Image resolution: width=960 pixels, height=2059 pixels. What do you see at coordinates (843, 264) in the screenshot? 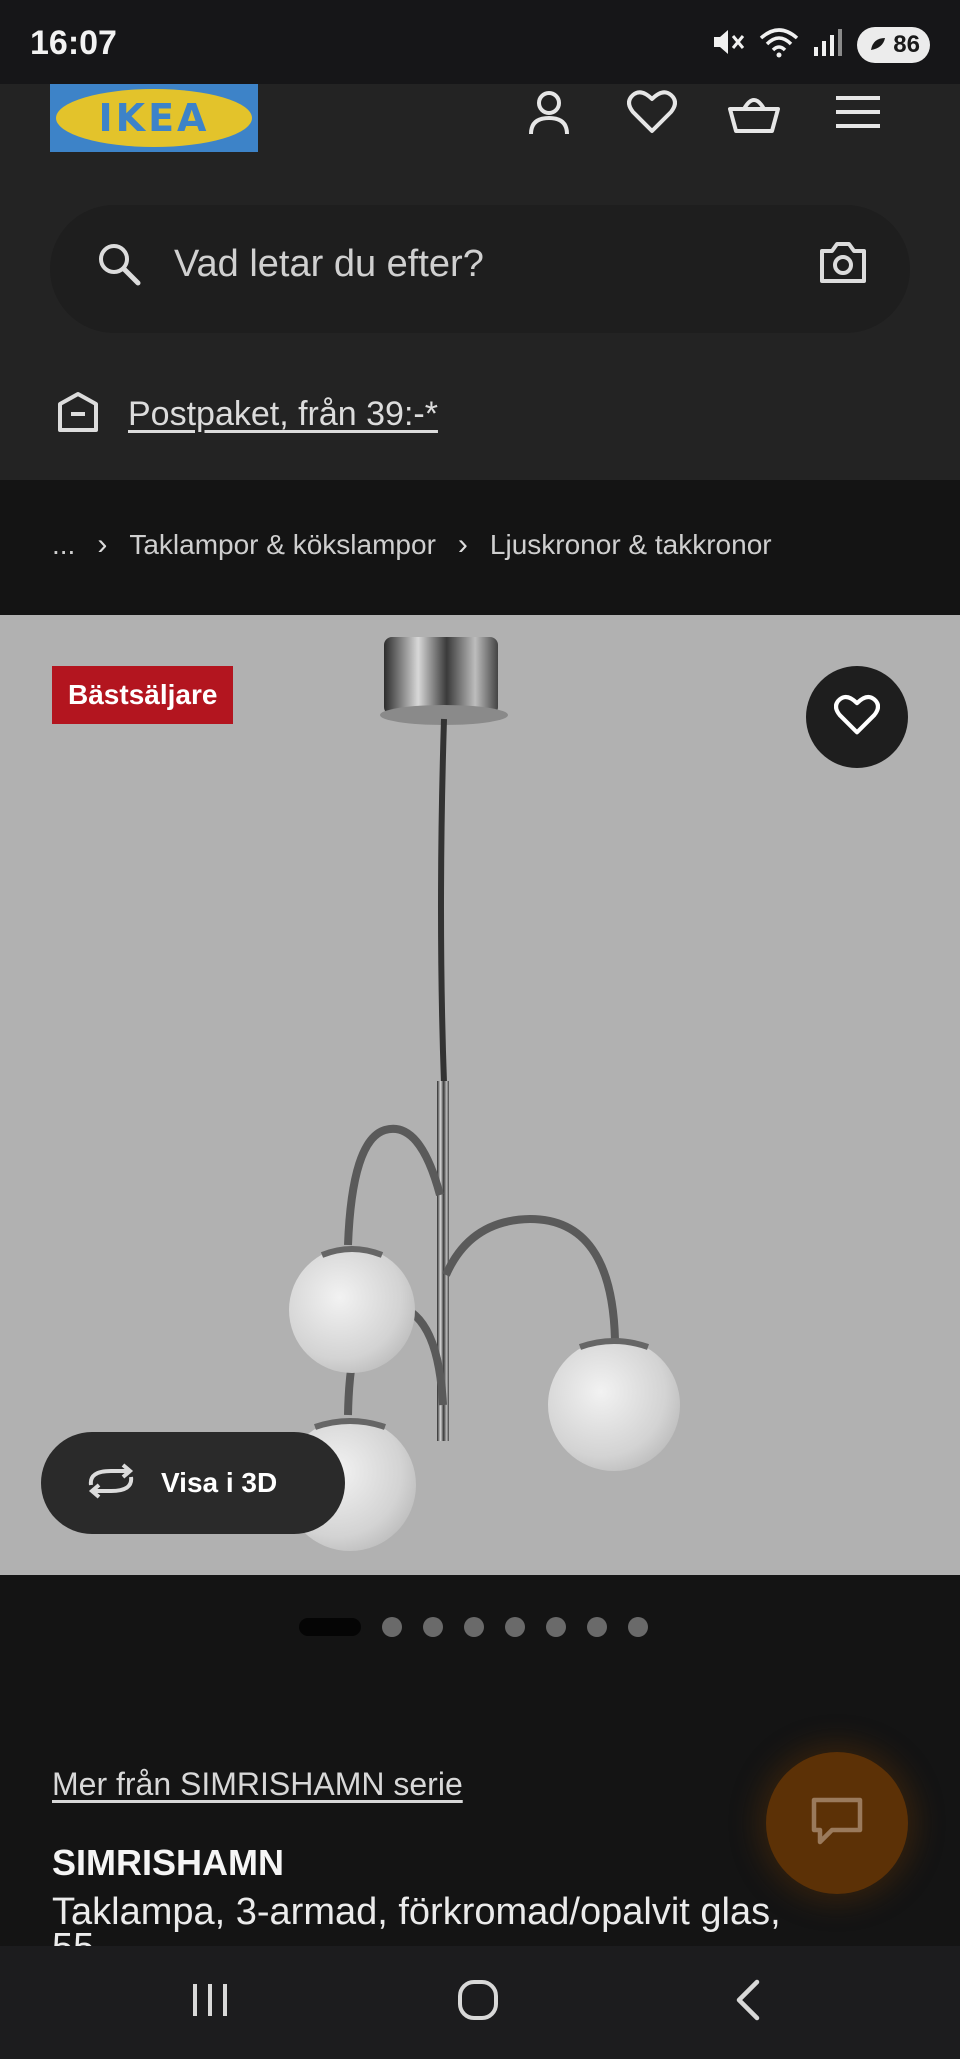
I see `camera-search-icon` at bounding box center [843, 264].